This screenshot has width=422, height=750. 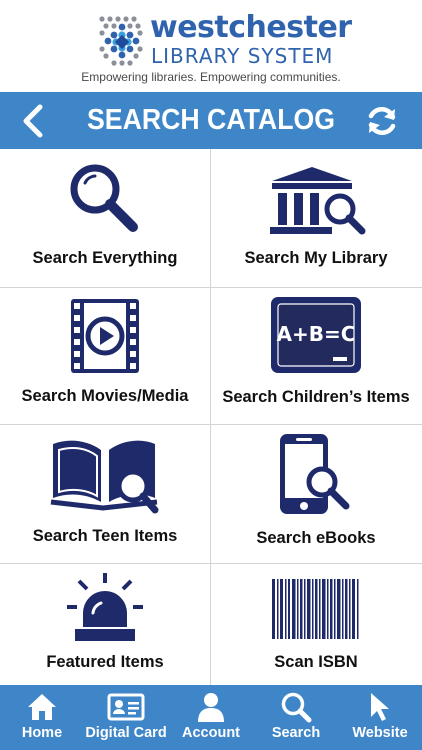 I want to click on tab-website-label: Website, so click(x=380, y=733).